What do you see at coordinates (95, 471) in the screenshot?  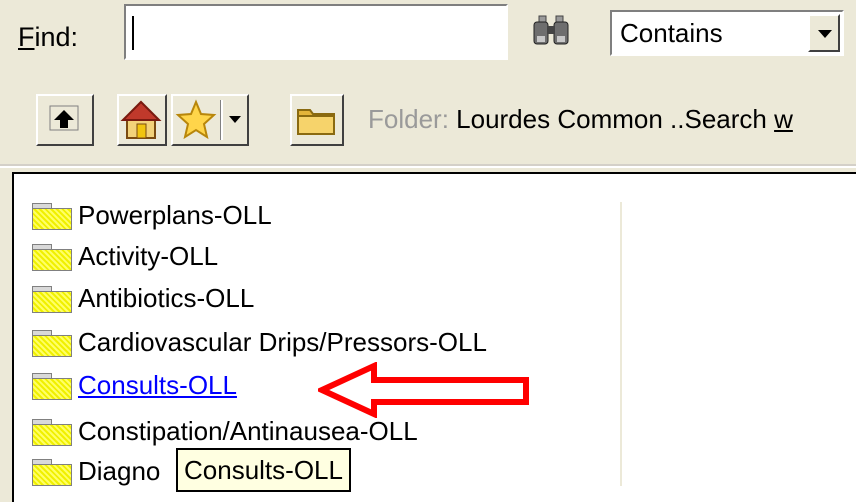 I see `tree-item-diagnostics: Diagno` at bounding box center [95, 471].